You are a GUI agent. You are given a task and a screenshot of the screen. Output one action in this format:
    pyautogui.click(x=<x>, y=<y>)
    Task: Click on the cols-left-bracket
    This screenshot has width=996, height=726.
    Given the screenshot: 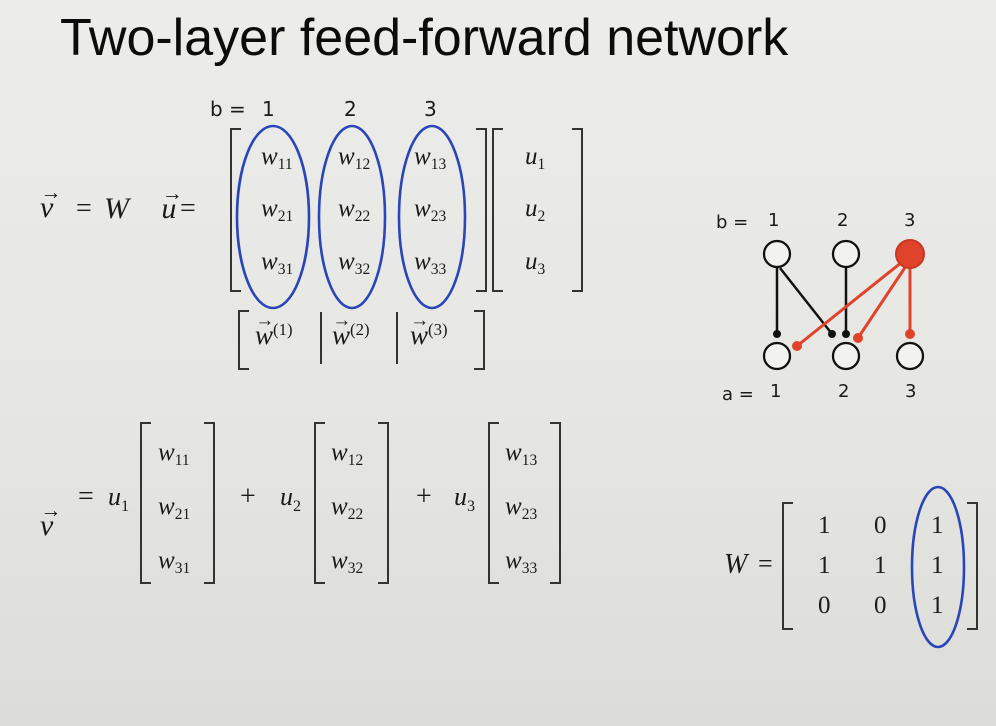 What is the action you would take?
    pyautogui.click(x=243, y=340)
    